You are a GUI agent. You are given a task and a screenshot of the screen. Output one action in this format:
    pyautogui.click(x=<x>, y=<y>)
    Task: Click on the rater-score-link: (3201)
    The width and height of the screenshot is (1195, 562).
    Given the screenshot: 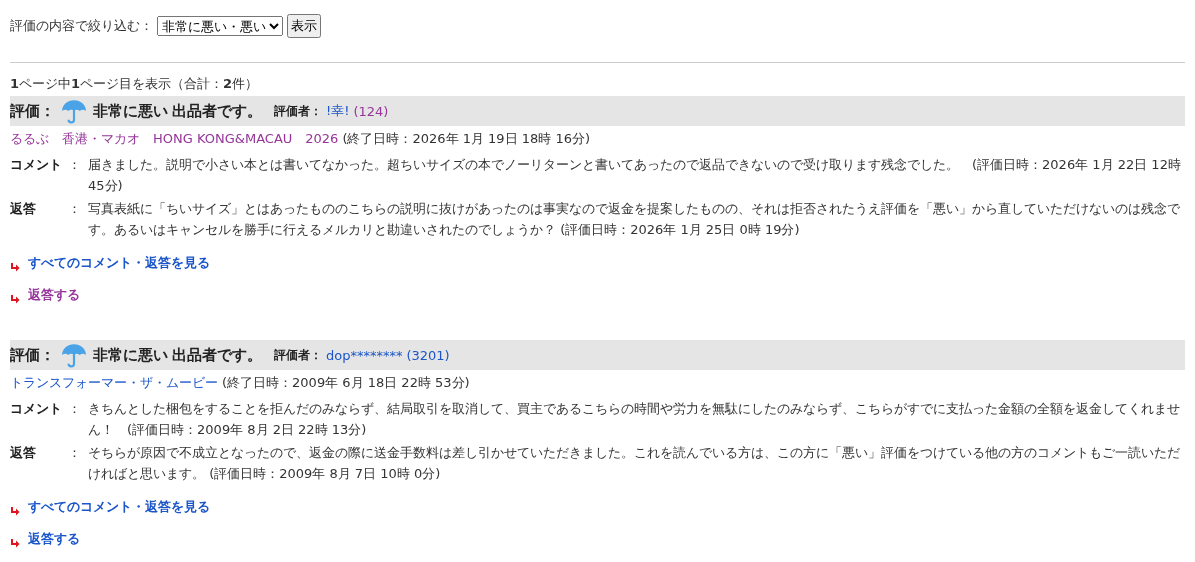 What is the action you would take?
    pyautogui.click(x=428, y=355)
    